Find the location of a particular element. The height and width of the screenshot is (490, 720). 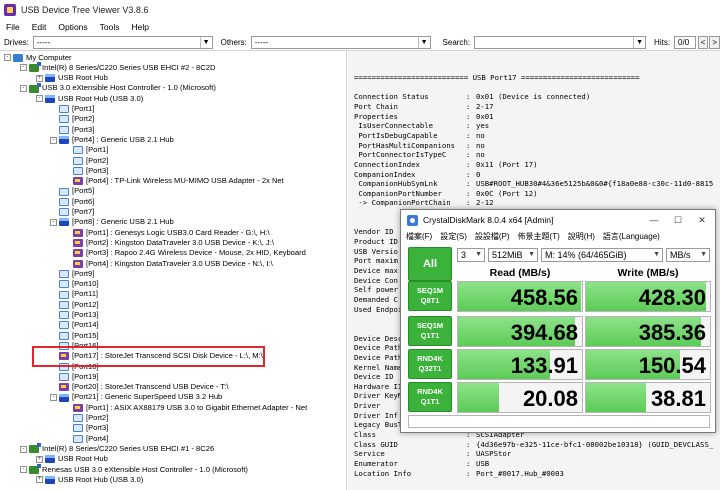

tree-node: [Port5] is located at coordinates (72, 191).